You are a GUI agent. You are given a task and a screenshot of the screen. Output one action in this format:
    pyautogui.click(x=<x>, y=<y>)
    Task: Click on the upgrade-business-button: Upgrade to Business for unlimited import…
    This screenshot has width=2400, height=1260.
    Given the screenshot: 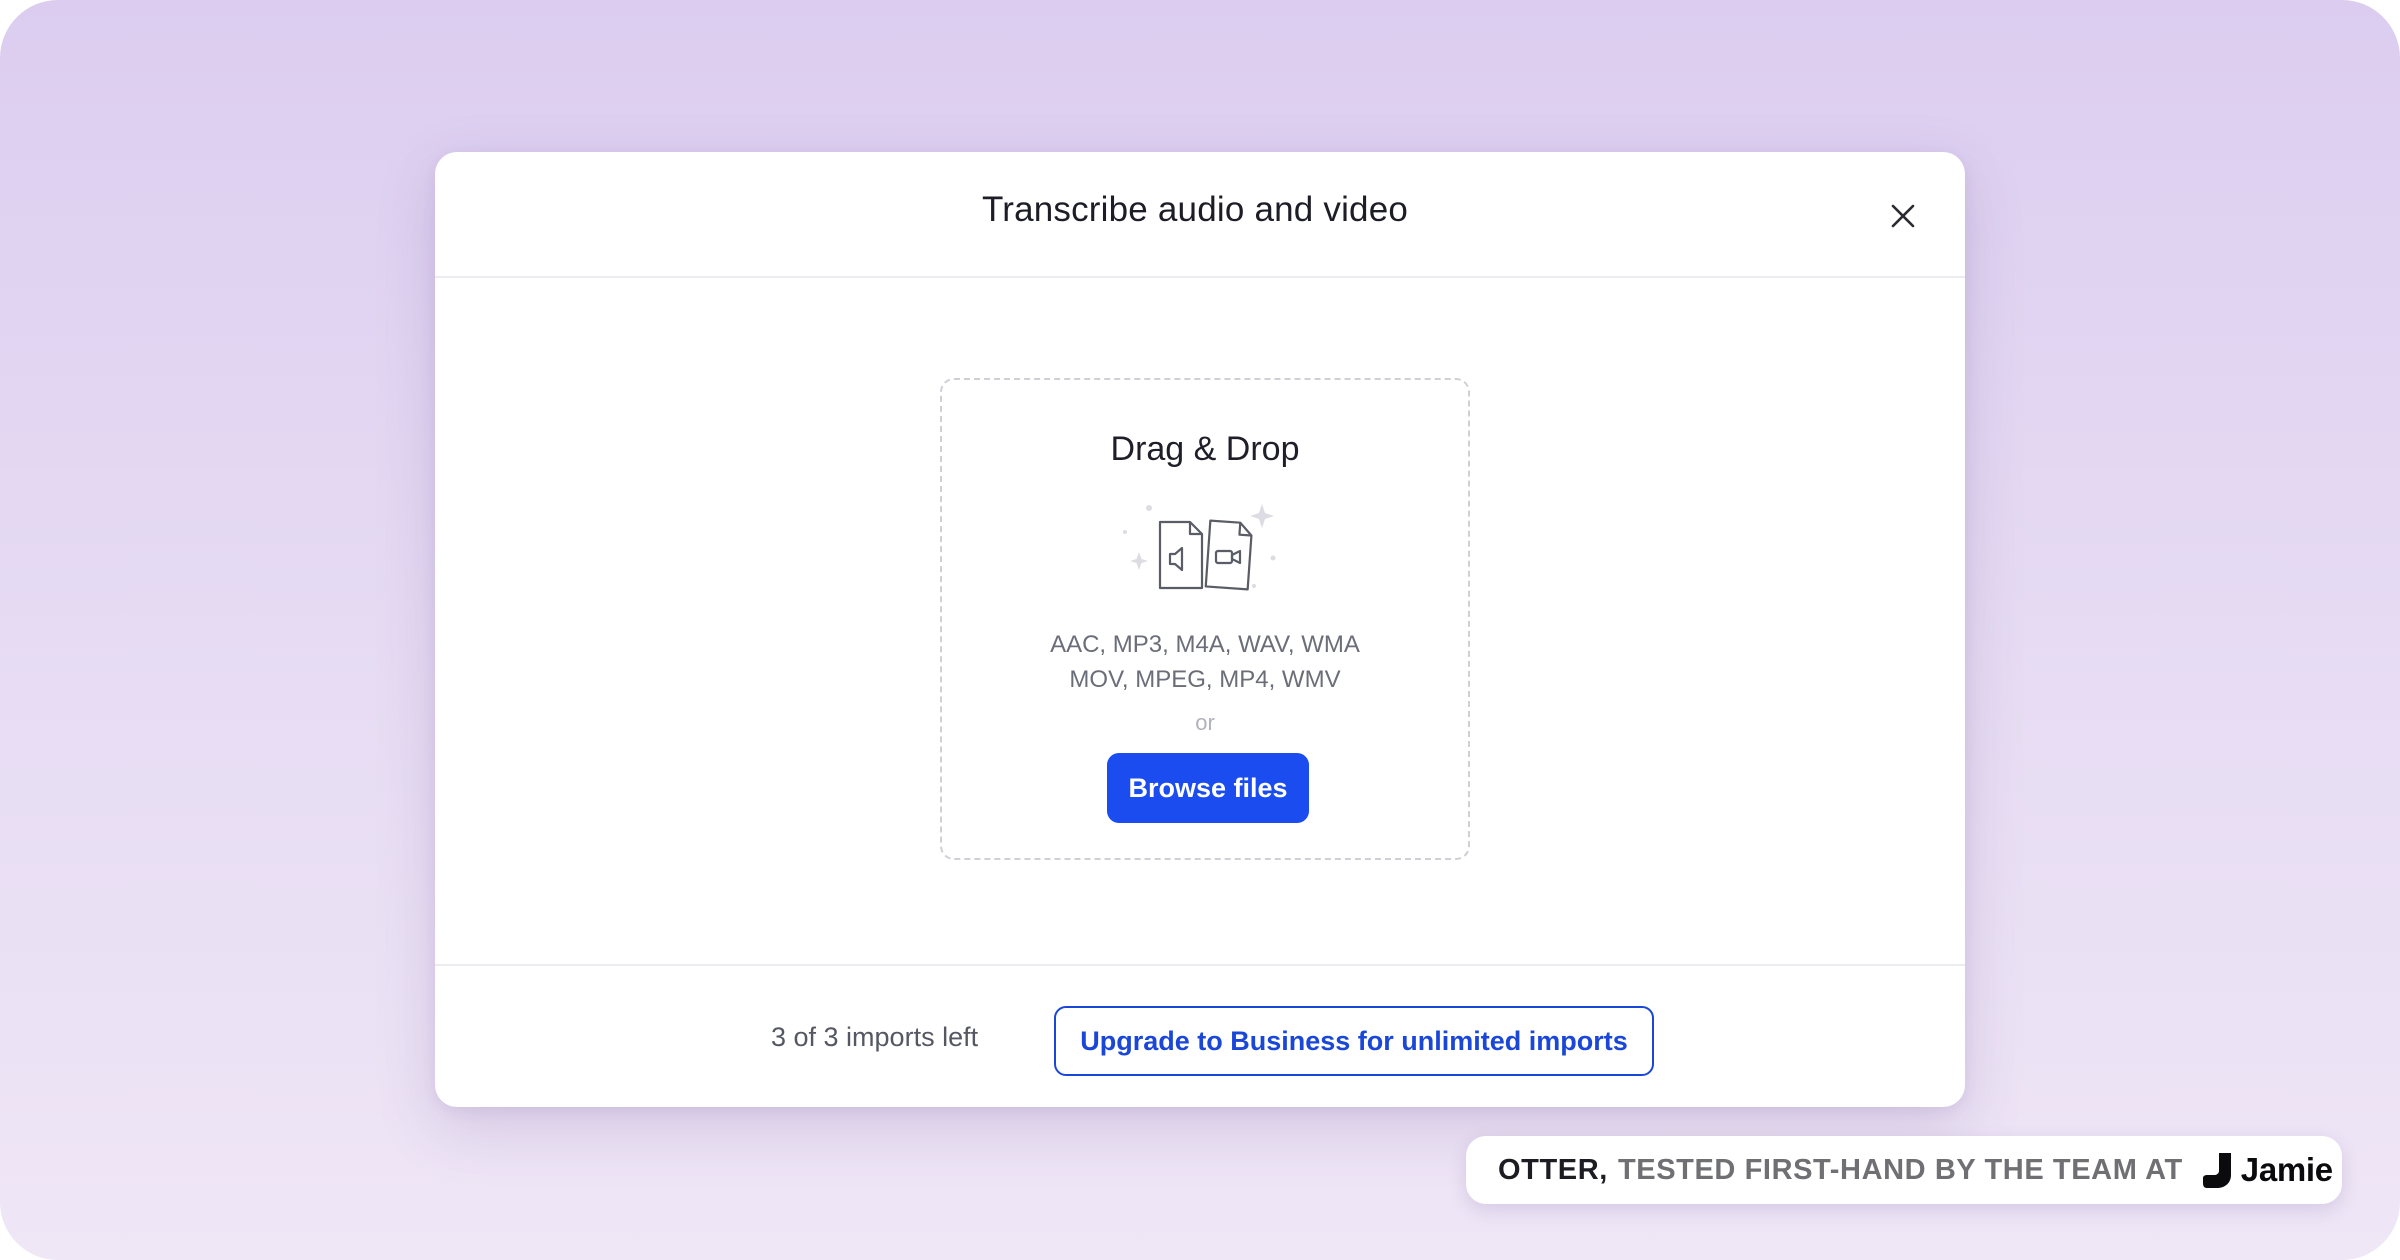 What is the action you would take?
    pyautogui.click(x=1354, y=1041)
    